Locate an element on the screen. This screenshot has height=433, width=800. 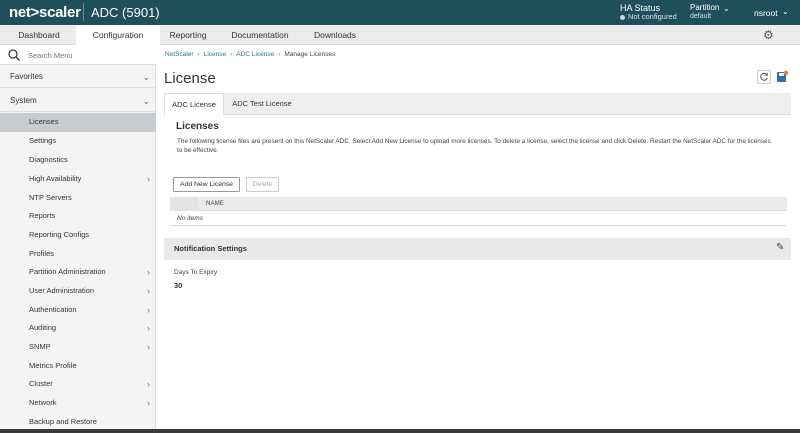
licenses-heading: Licenses is located at coordinates (197, 126).